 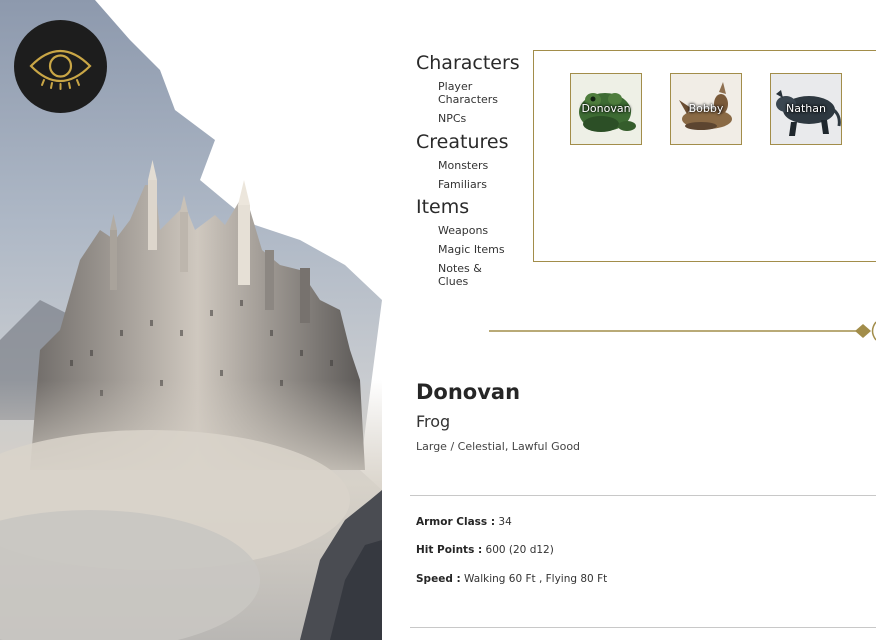 I want to click on creature-card-nathan: Nathan, so click(x=806, y=109).